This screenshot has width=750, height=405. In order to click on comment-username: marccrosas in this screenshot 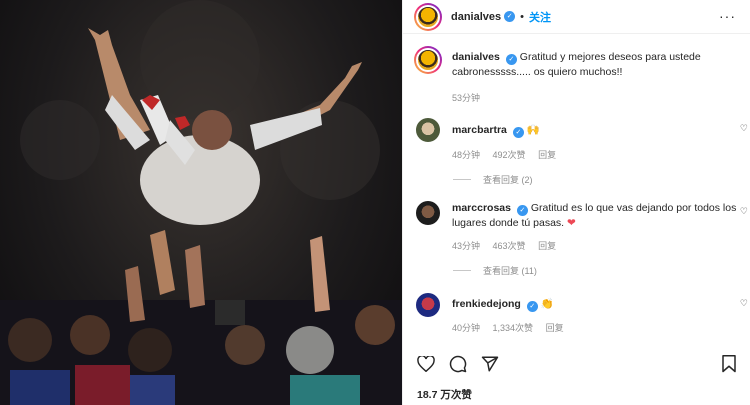, I will do `click(481, 208)`.